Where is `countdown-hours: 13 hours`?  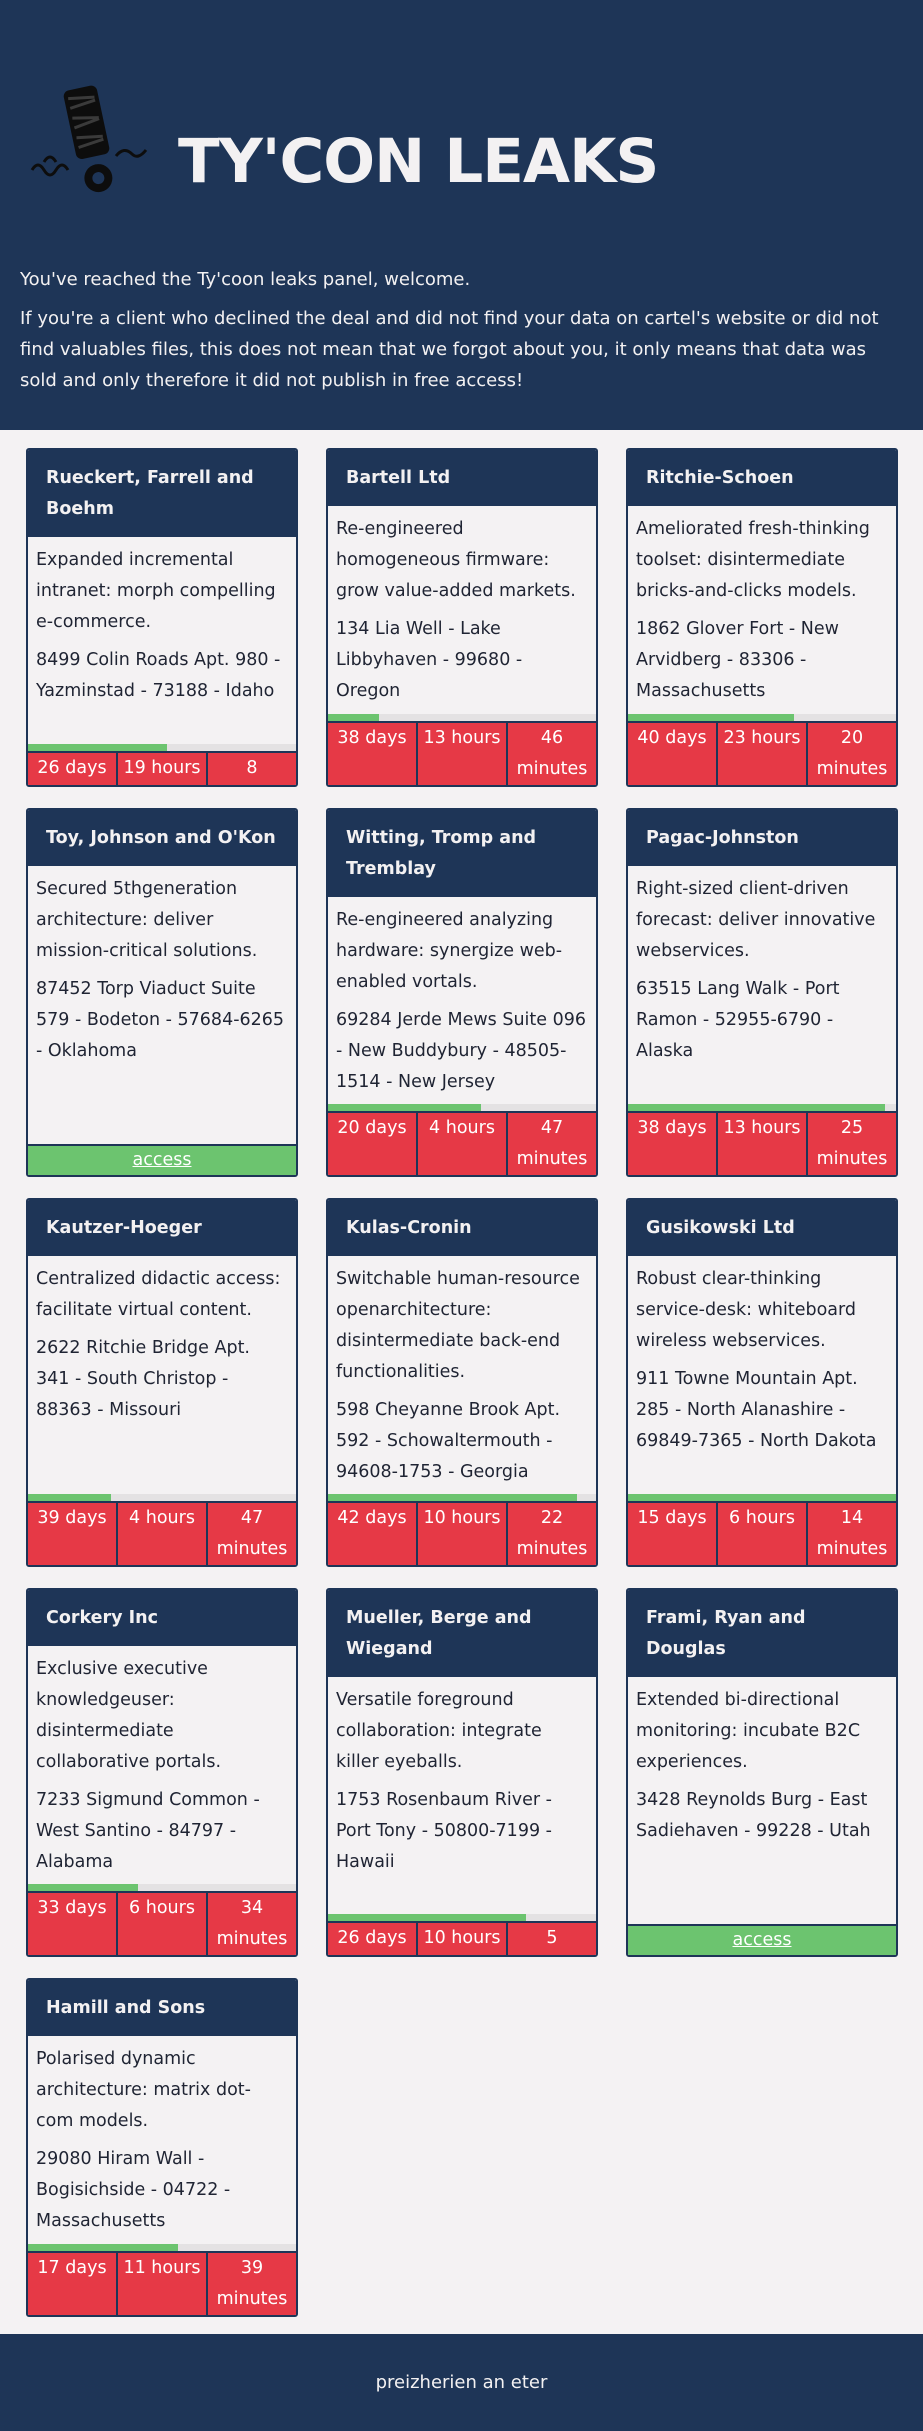
countdown-hours: 13 hours is located at coordinates (761, 1144).